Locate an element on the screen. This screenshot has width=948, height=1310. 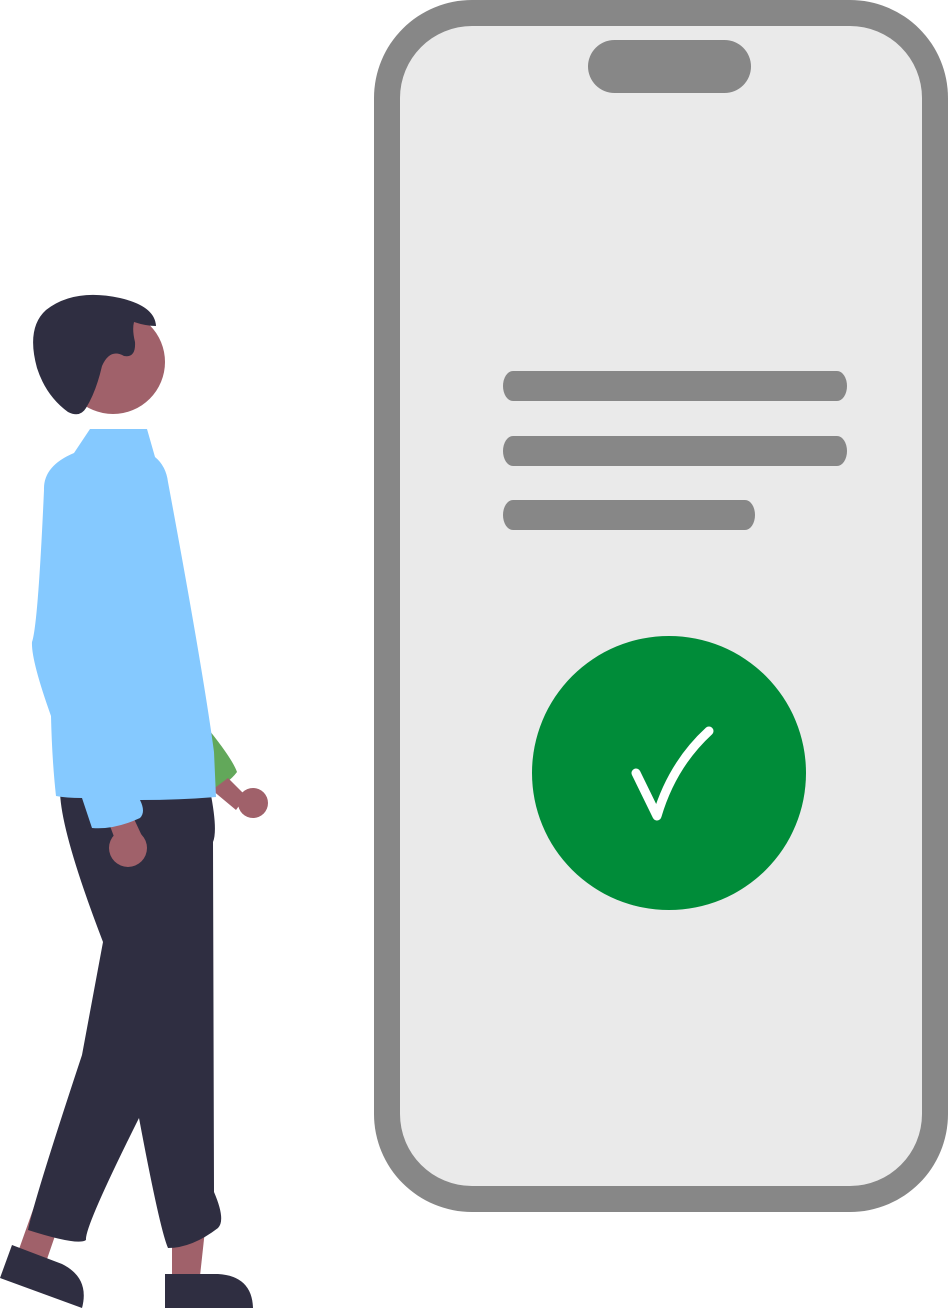
person-front-shoe is located at coordinates (209, 1291).